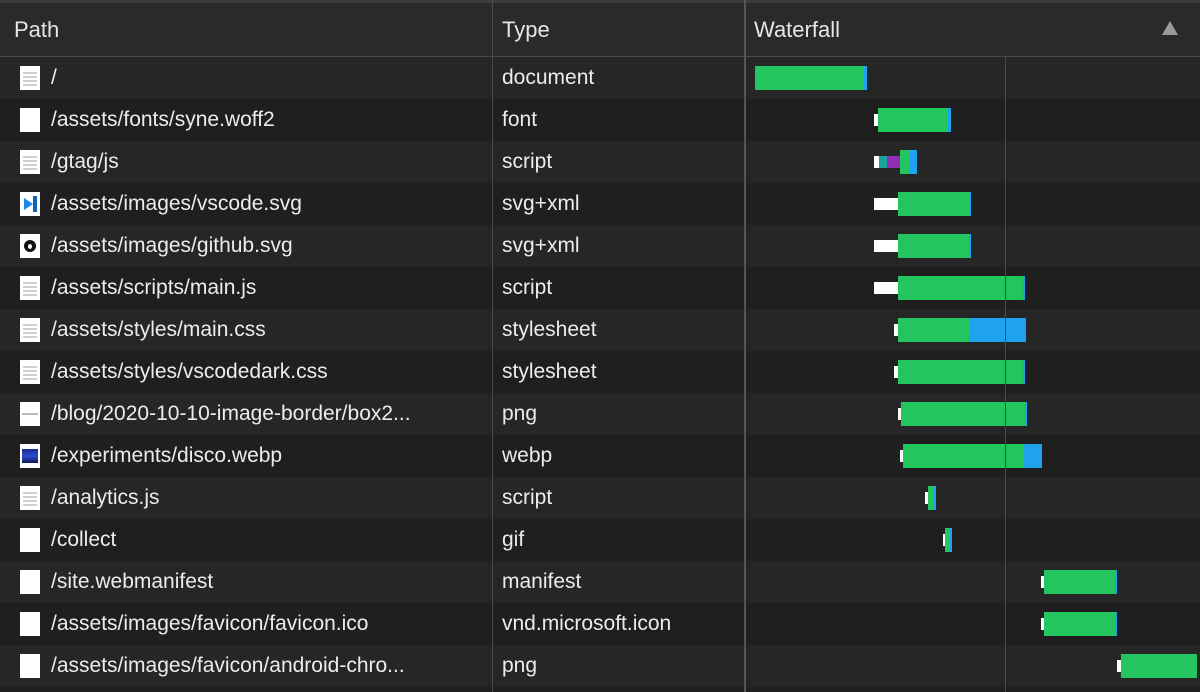  Describe the element at coordinates (883, 162) in the screenshot. I see `timing-segment-teal` at that location.